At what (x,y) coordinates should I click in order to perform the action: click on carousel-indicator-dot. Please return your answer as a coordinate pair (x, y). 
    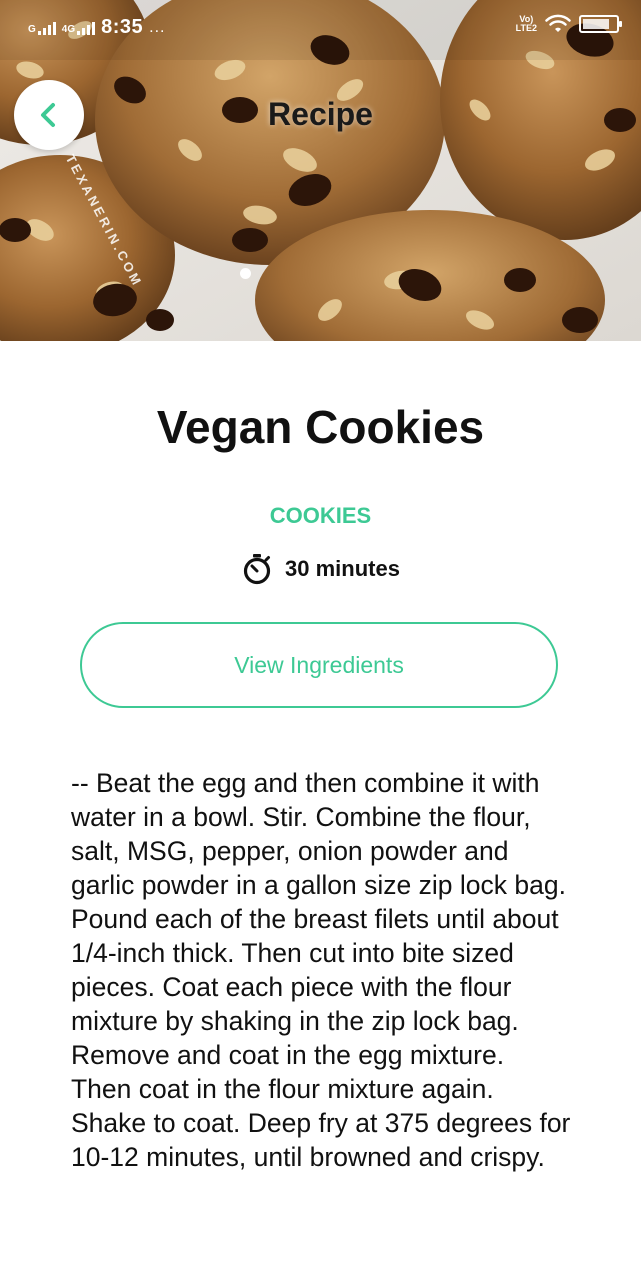
    Looking at the image, I should click on (245, 273).